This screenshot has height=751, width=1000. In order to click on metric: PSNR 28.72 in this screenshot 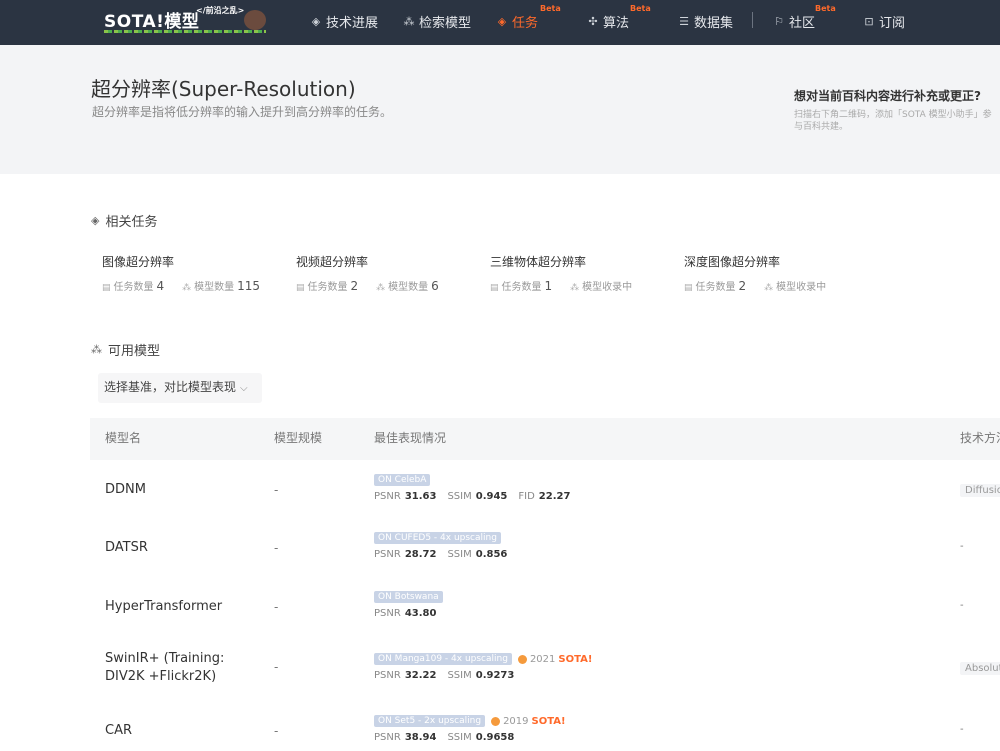, I will do `click(405, 554)`.